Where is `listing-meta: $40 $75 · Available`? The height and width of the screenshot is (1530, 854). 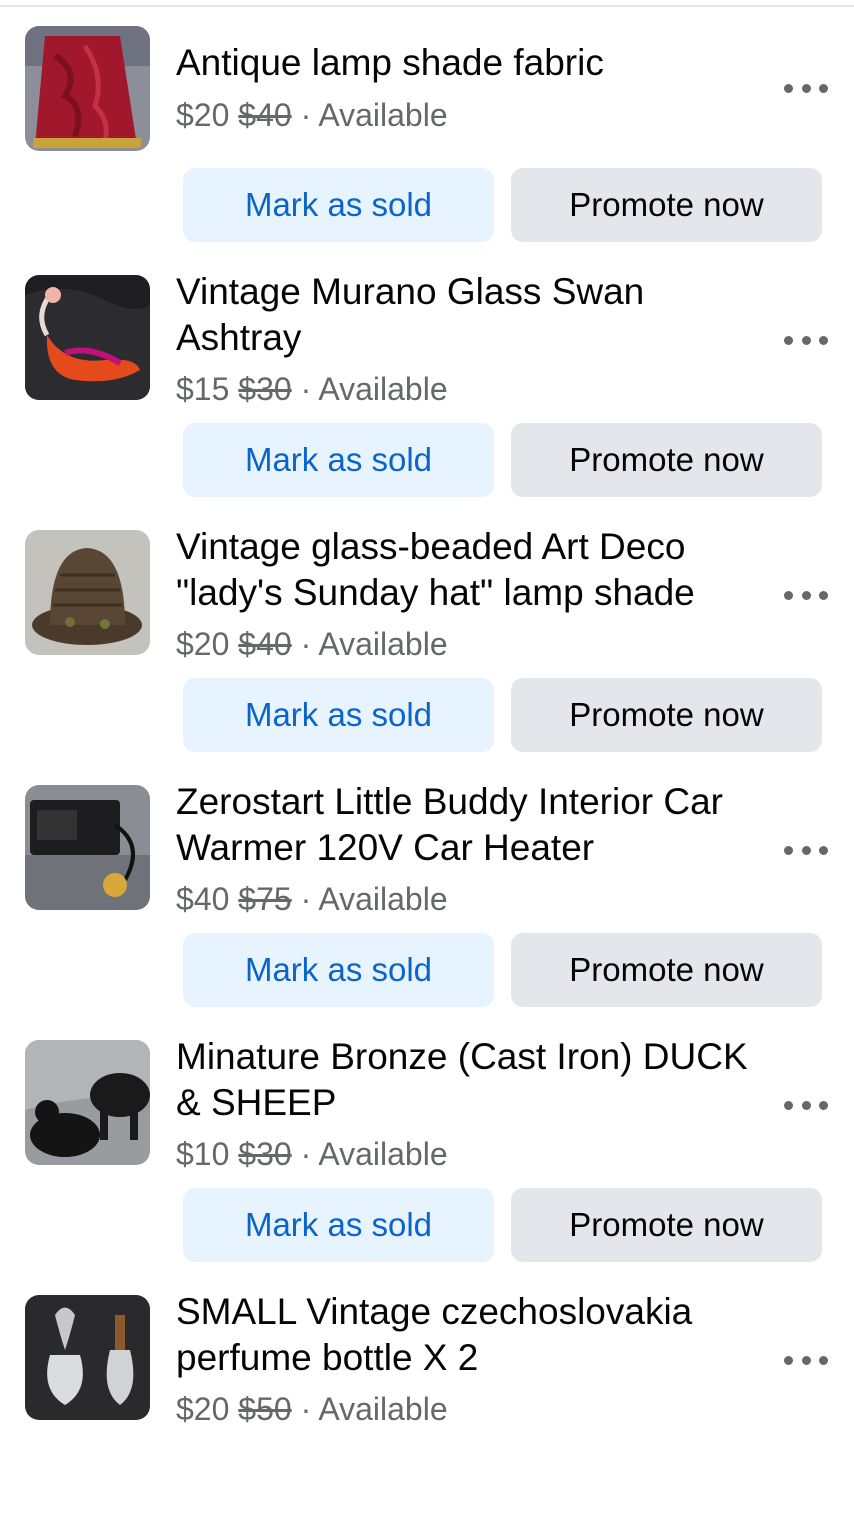
listing-meta: $40 $75 · Available is located at coordinates (312, 899).